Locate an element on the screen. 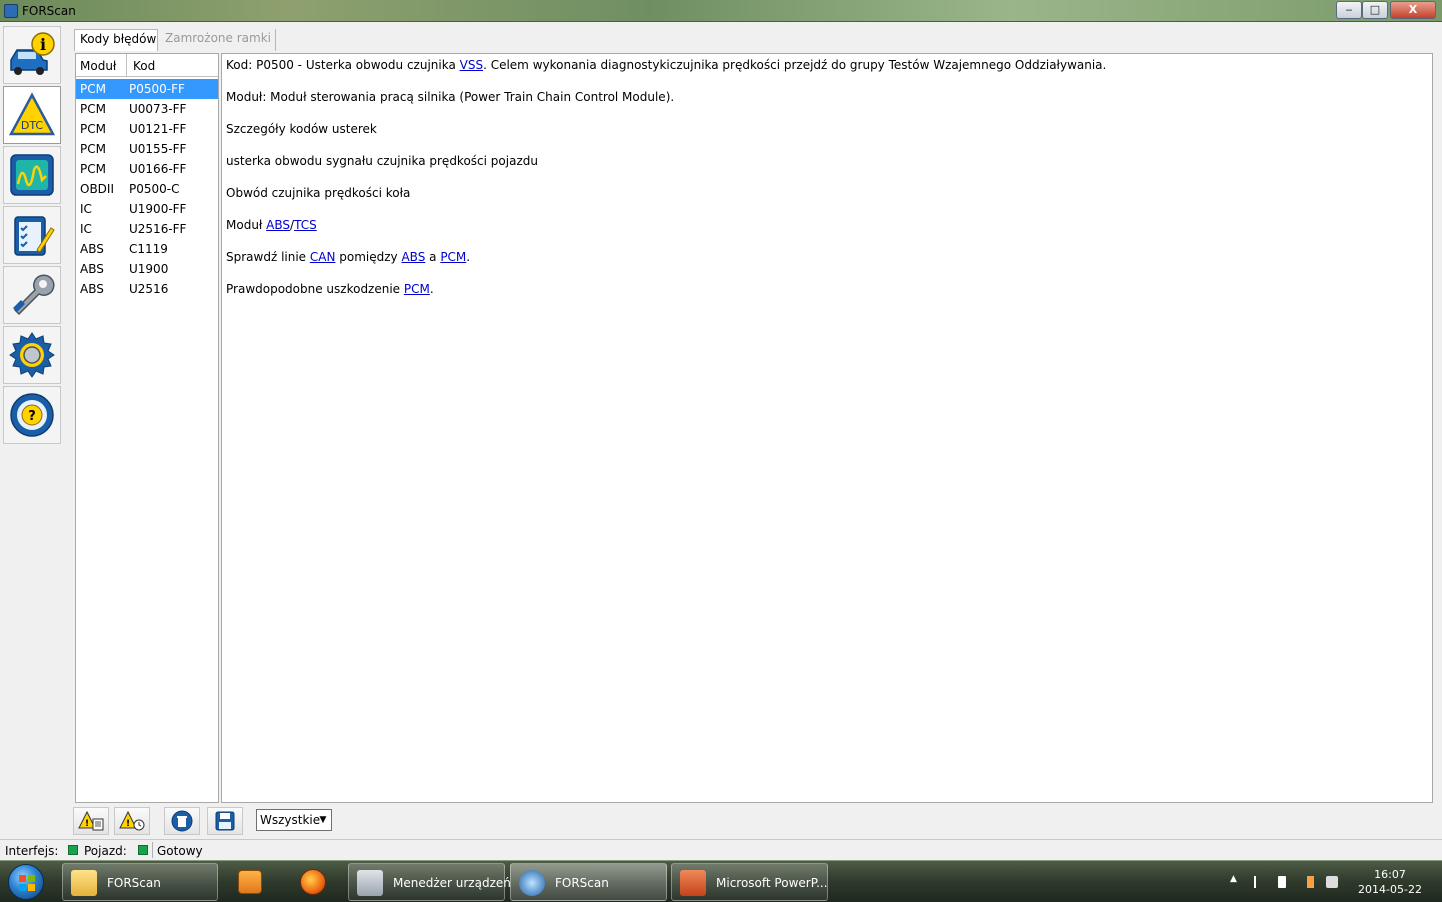 The height and width of the screenshot is (902, 1442). detail-description-2: Obwód czujnika prędkości koła is located at coordinates (318, 193).